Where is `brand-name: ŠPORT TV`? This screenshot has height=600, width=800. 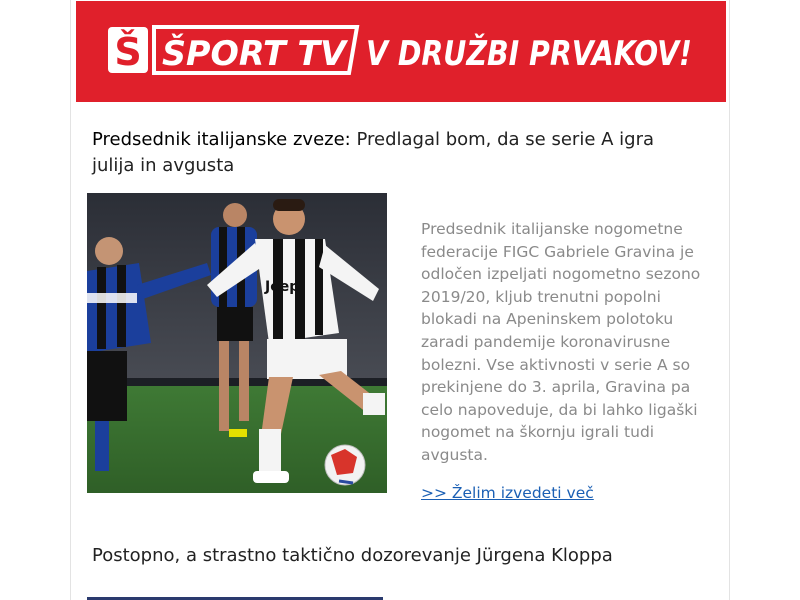
brand-name: ŠPORT TV is located at coordinates (255, 53).